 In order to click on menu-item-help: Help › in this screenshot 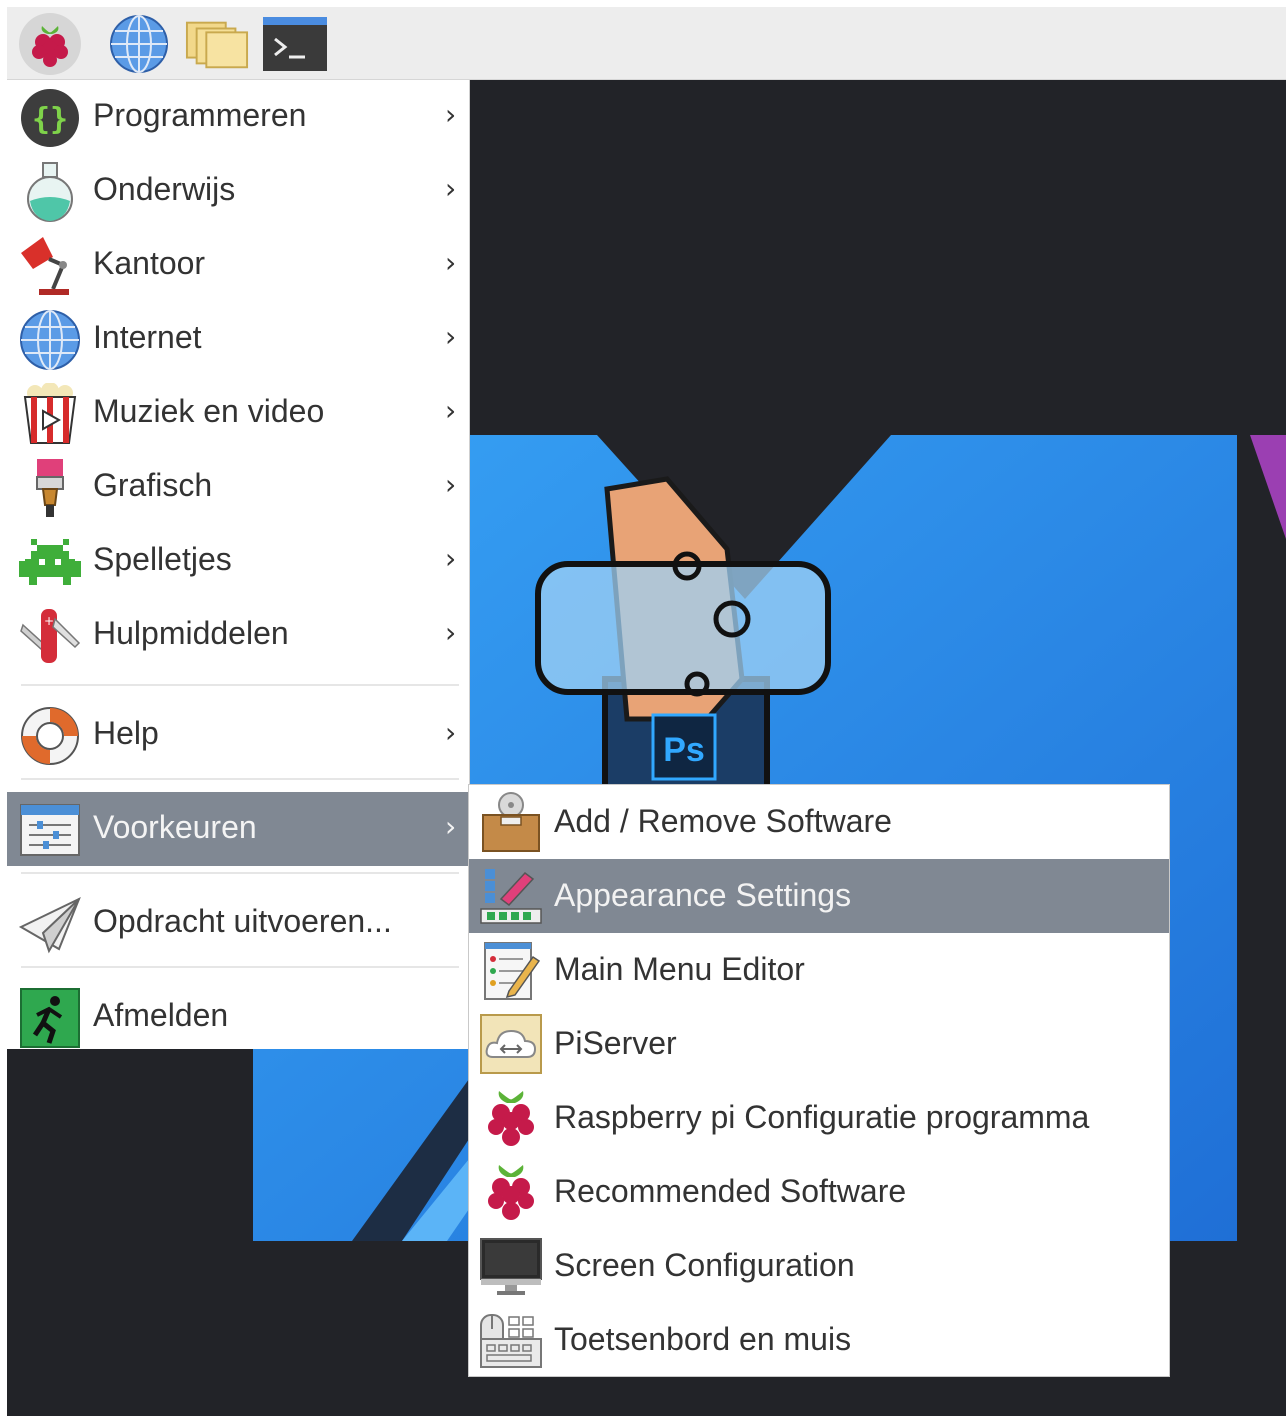, I will do `click(238, 735)`.